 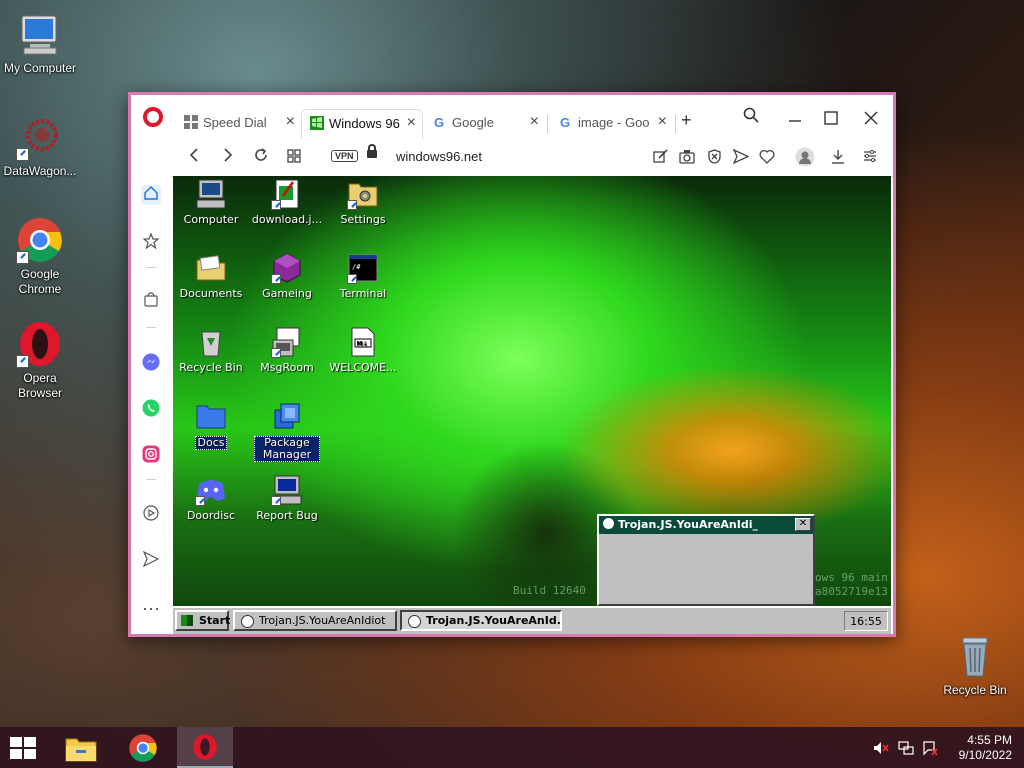 What do you see at coordinates (194, 157) in the screenshot?
I see `back-icon` at bounding box center [194, 157].